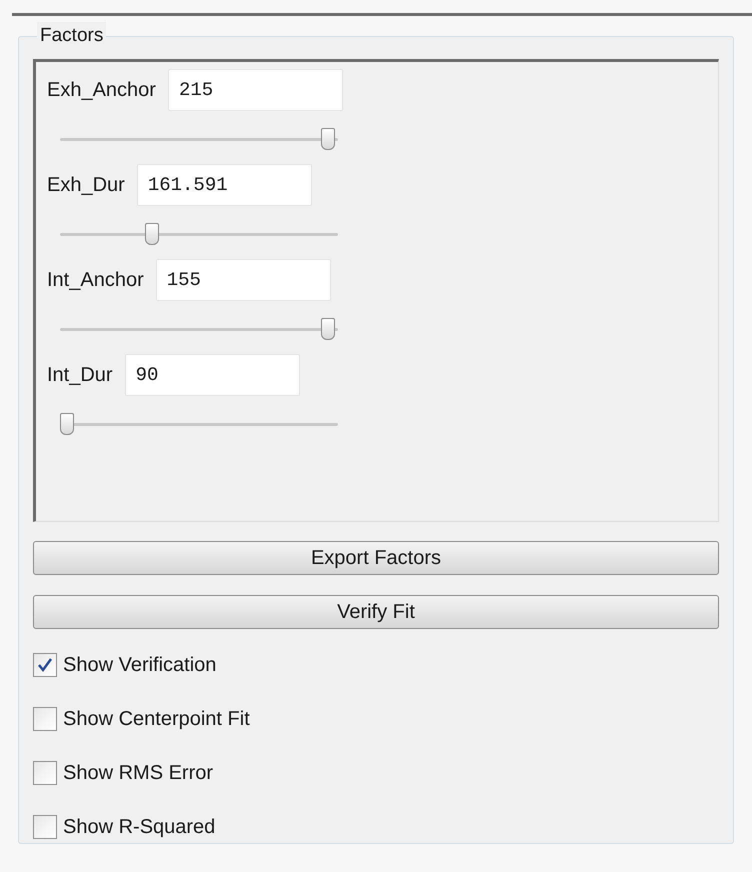  I want to click on factor-label: Exh_Dur, so click(86, 185).